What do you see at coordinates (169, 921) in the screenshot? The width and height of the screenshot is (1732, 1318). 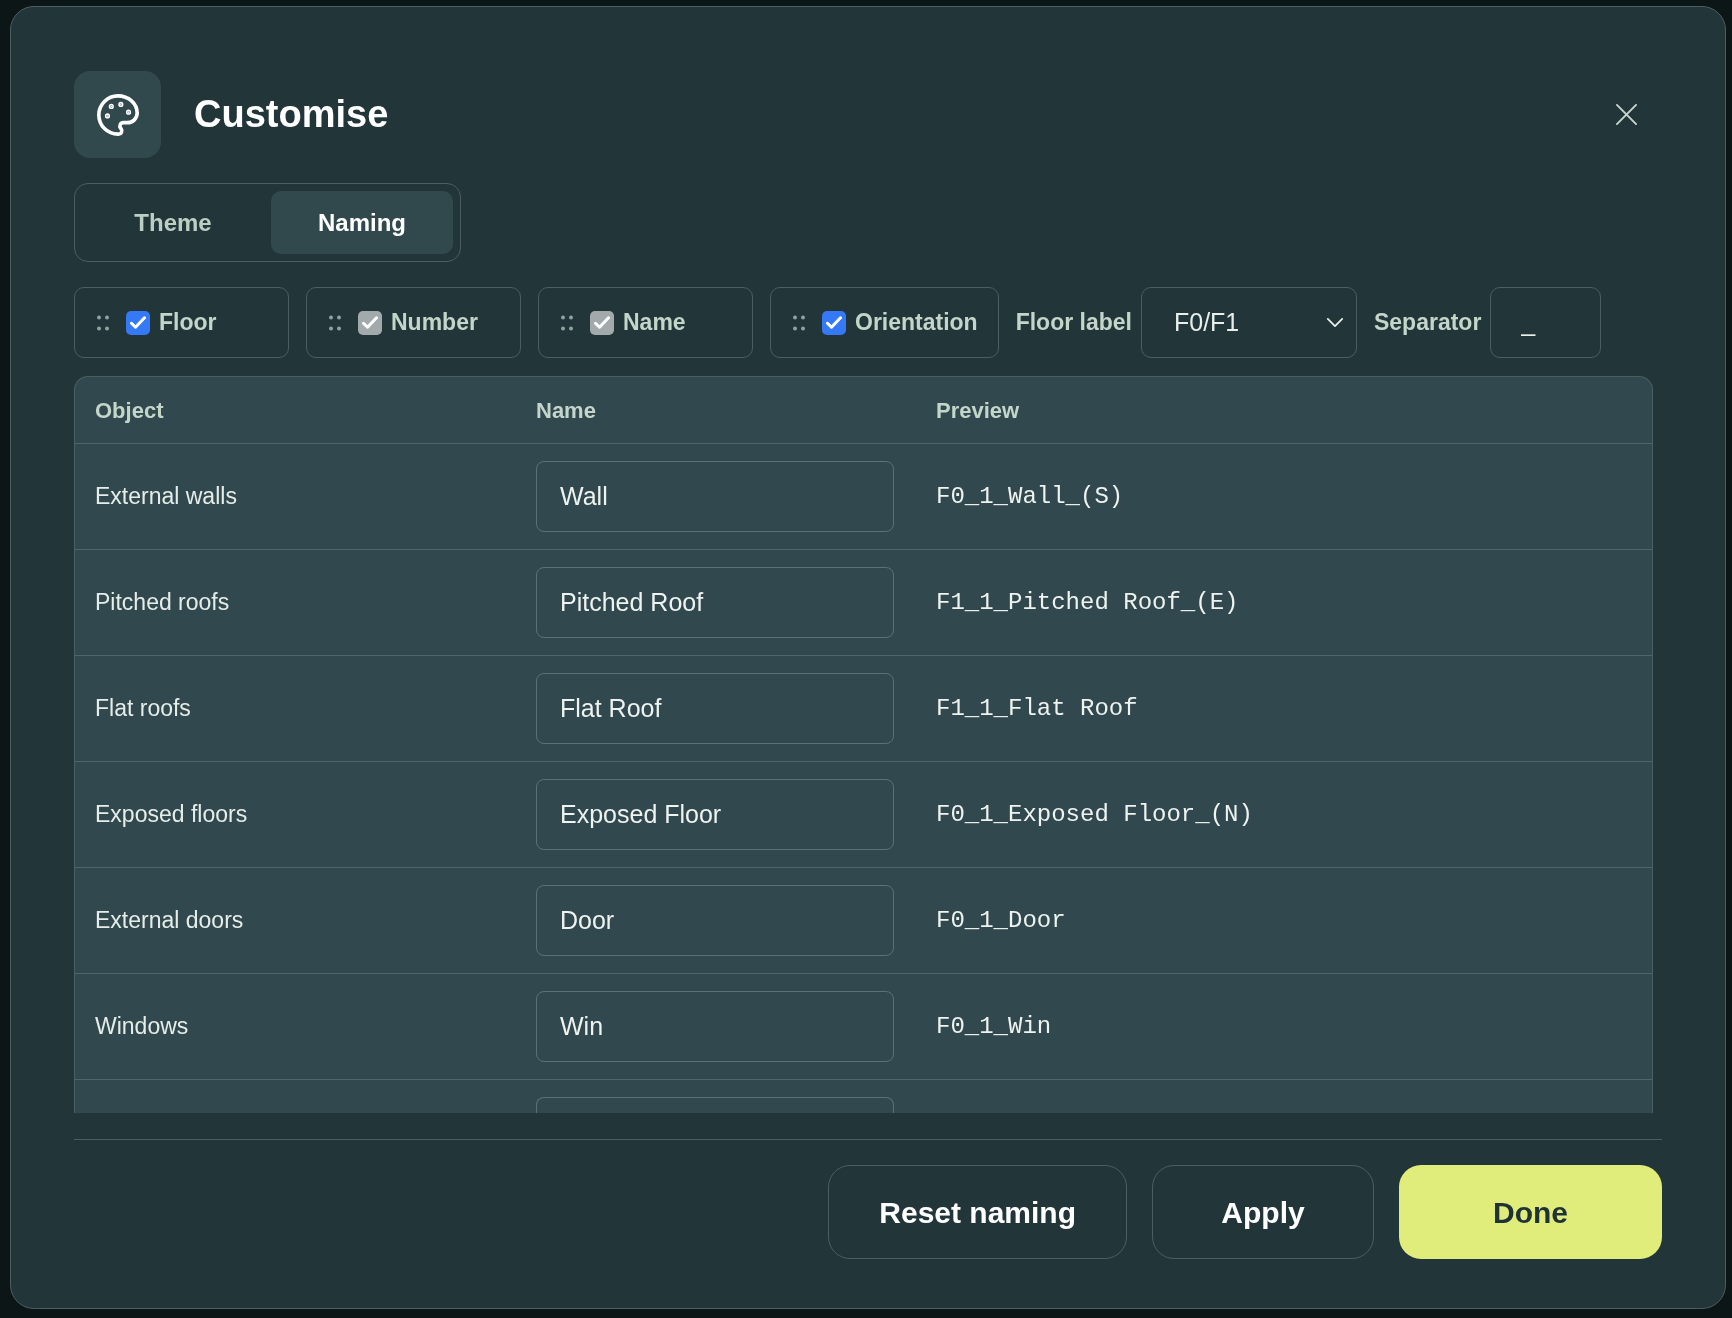 I see `table-cell-text: External doors` at bounding box center [169, 921].